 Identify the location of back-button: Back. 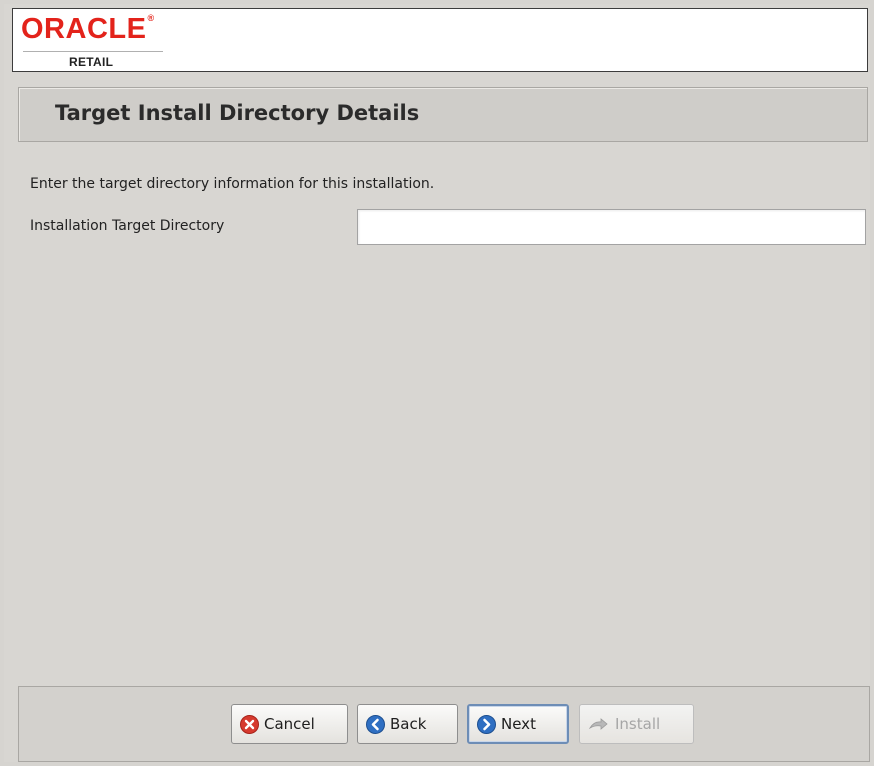
(407, 724).